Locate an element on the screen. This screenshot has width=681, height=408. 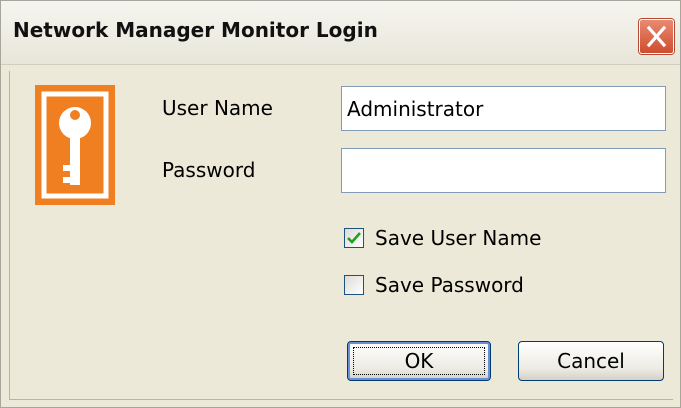
username-input is located at coordinates (503, 108).